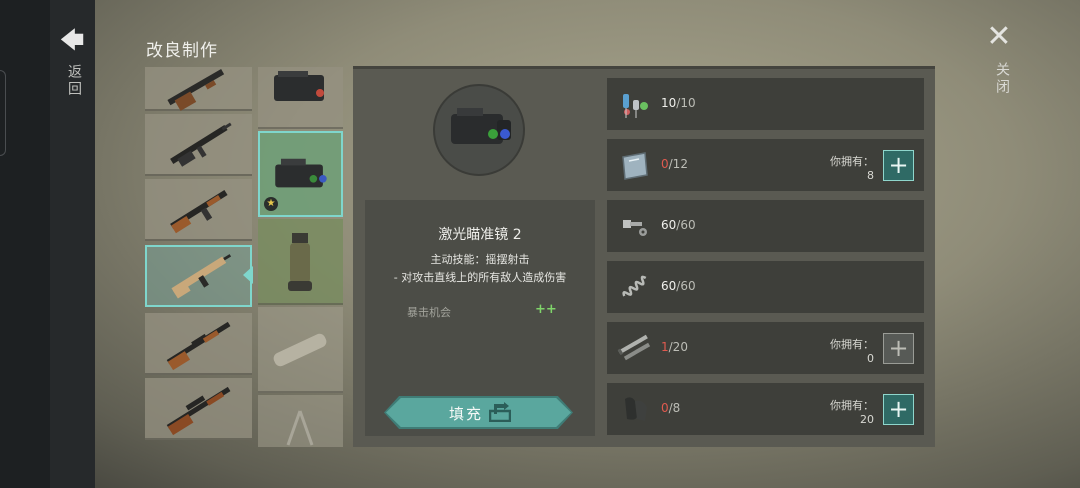  What do you see at coordinates (635, 106) in the screenshot?
I see `electronics-parts-icon` at bounding box center [635, 106].